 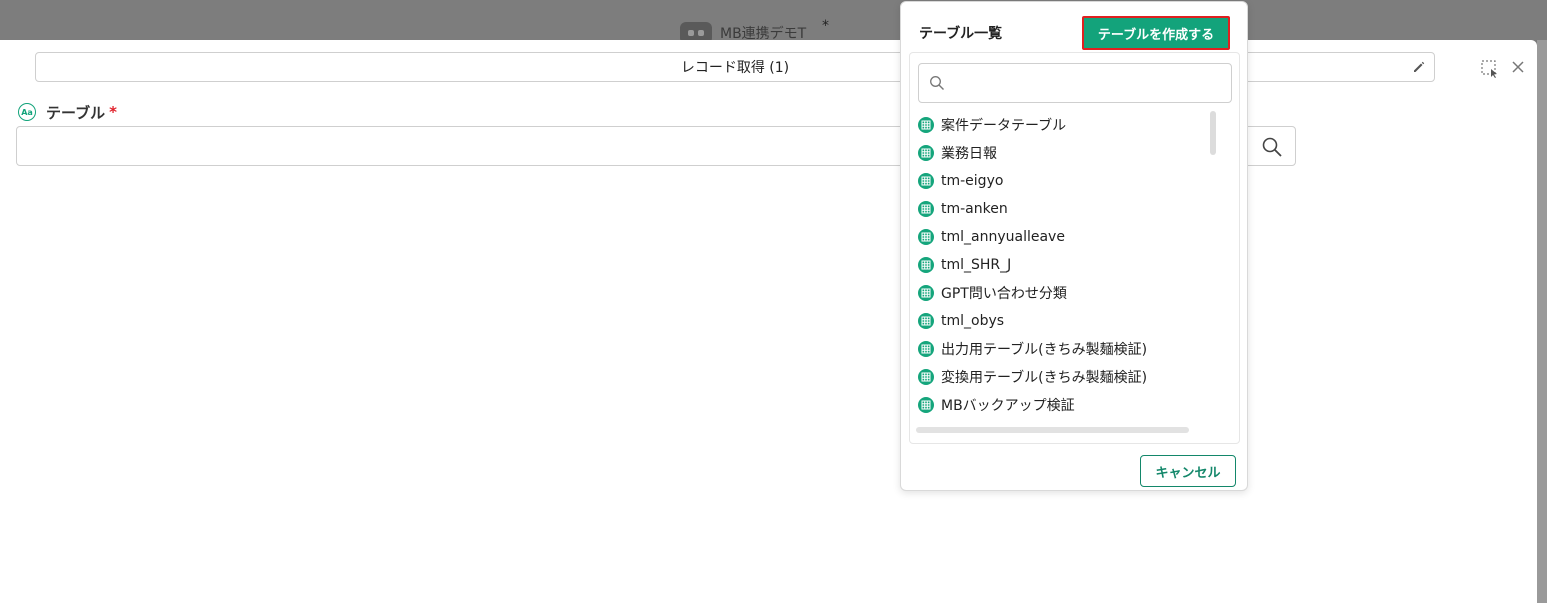 What do you see at coordinates (1188, 471) in the screenshot?
I see `cancel-button: キャンセル` at bounding box center [1188, 471].